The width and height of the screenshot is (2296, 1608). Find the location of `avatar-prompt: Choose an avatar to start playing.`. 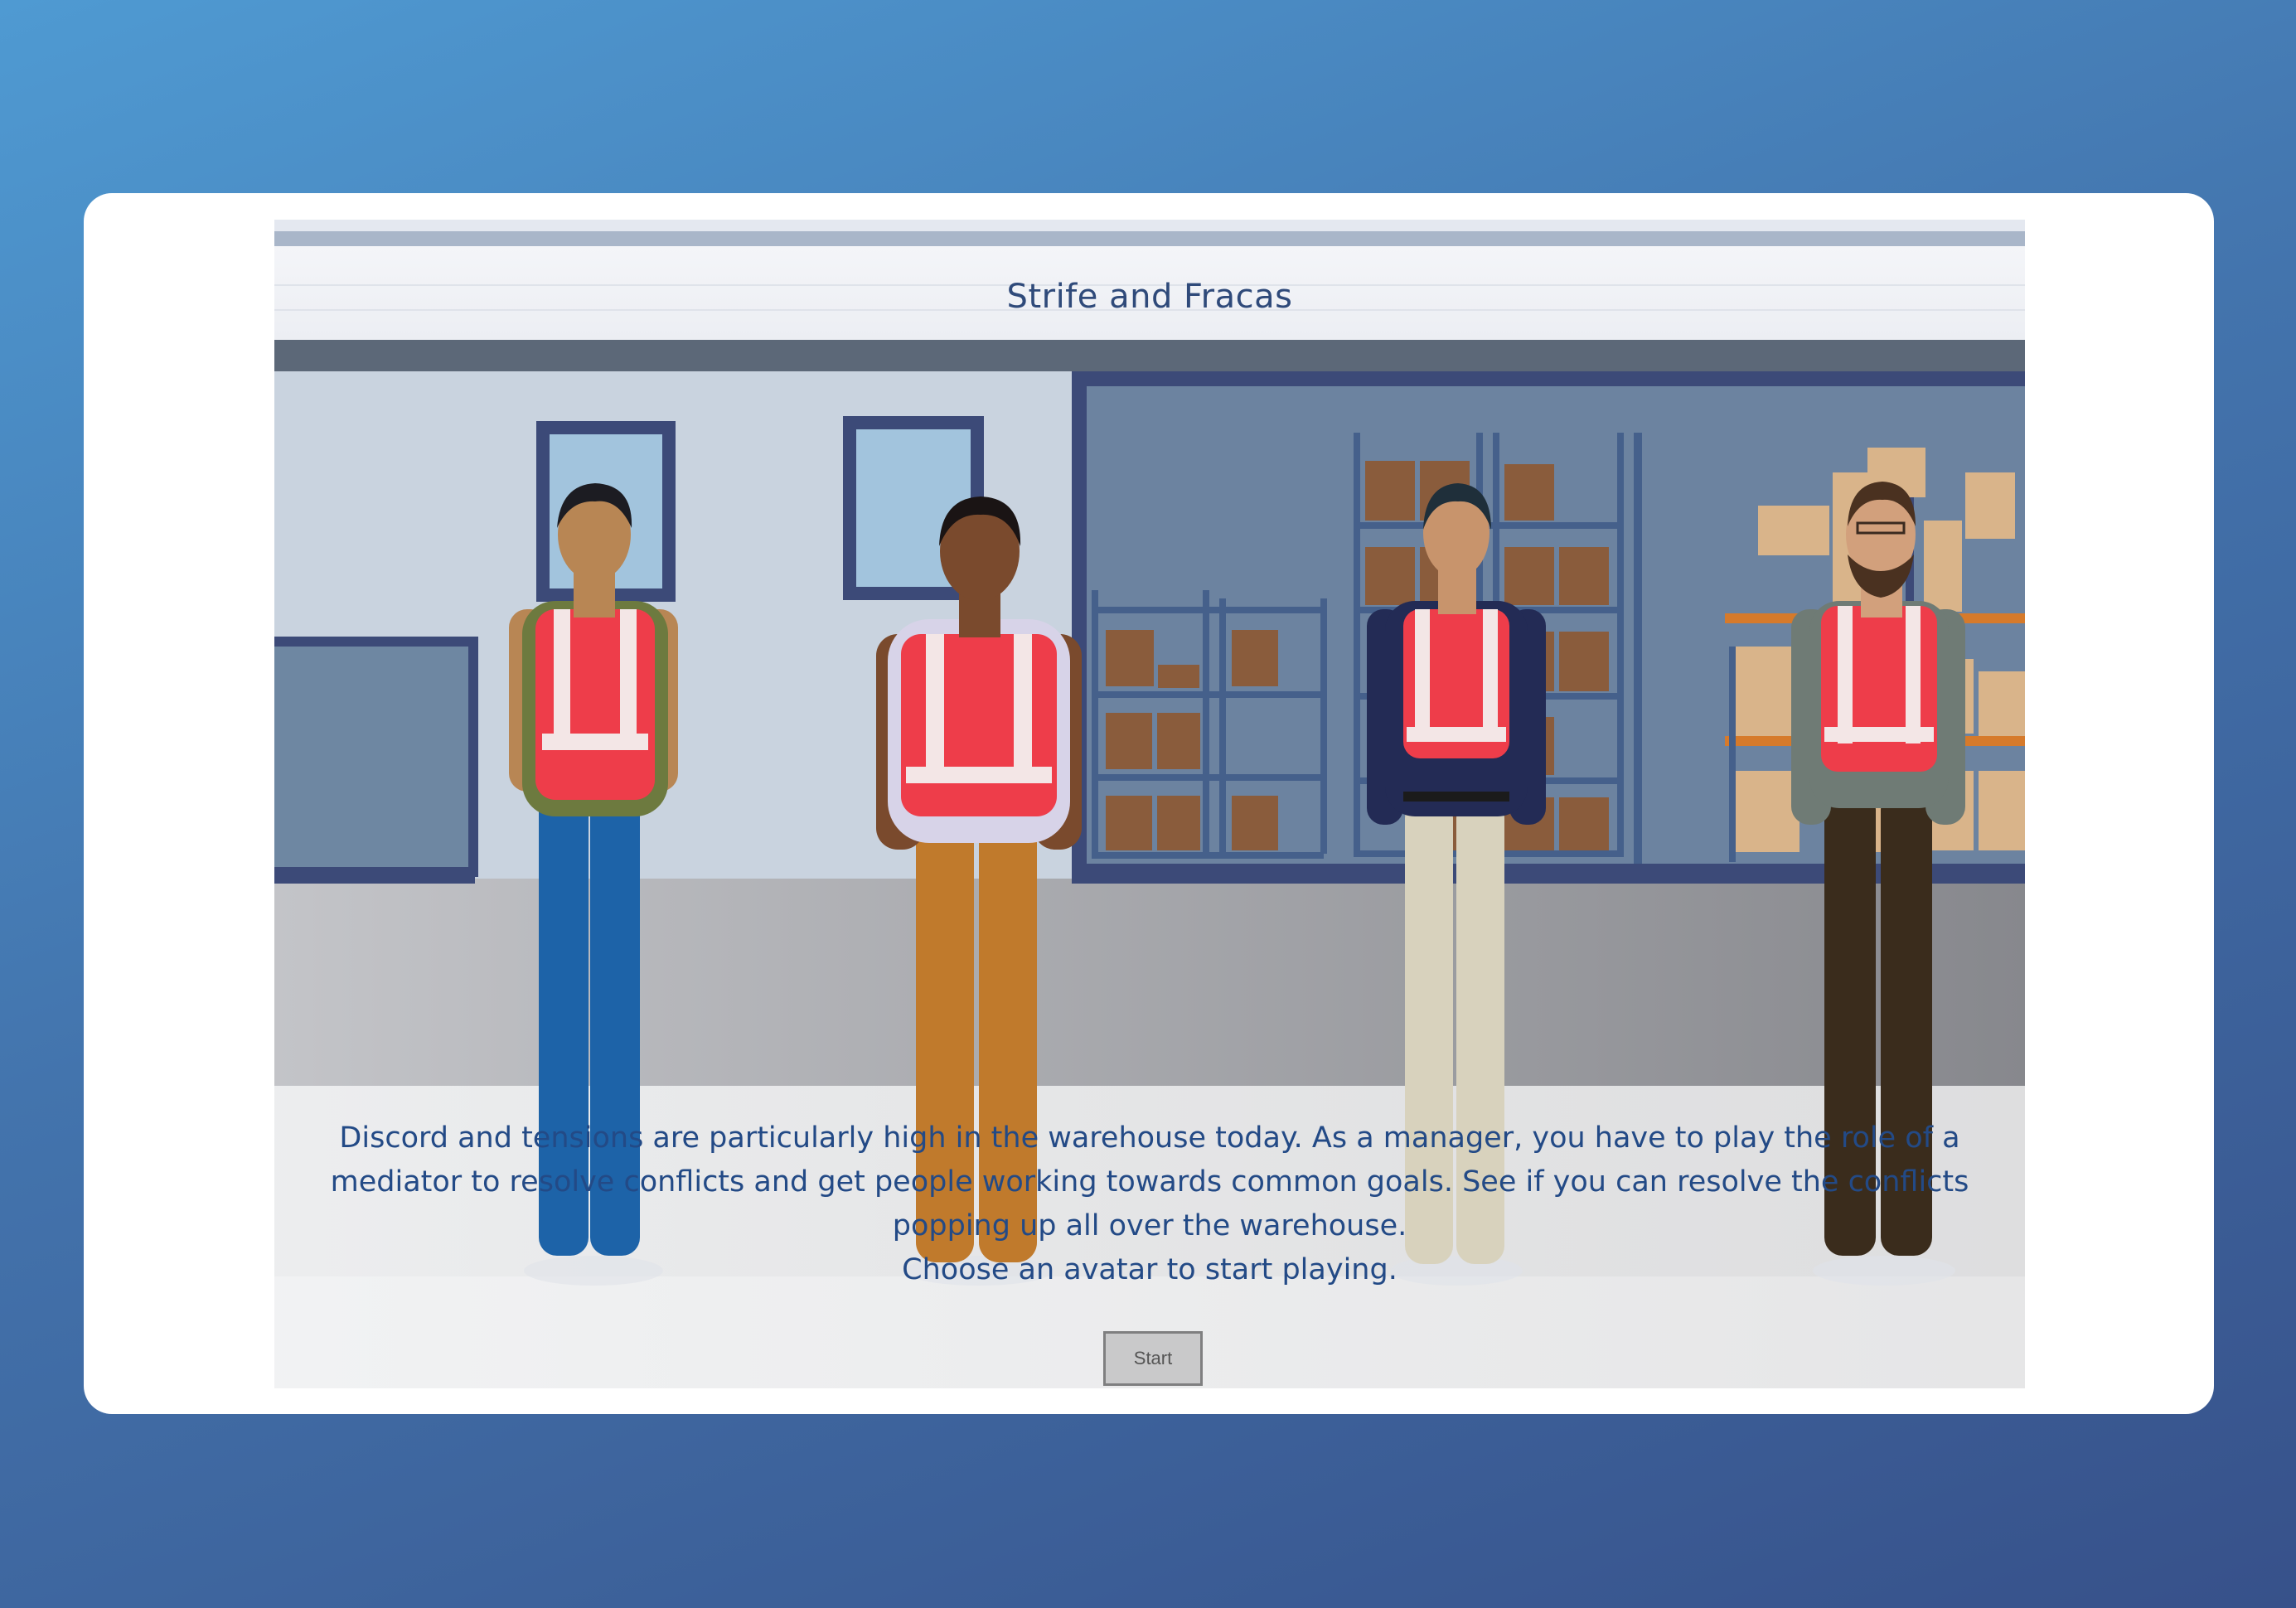

avatar-prompt: Choose an avatar to start playing. is located at coordinates (1150, 1269).